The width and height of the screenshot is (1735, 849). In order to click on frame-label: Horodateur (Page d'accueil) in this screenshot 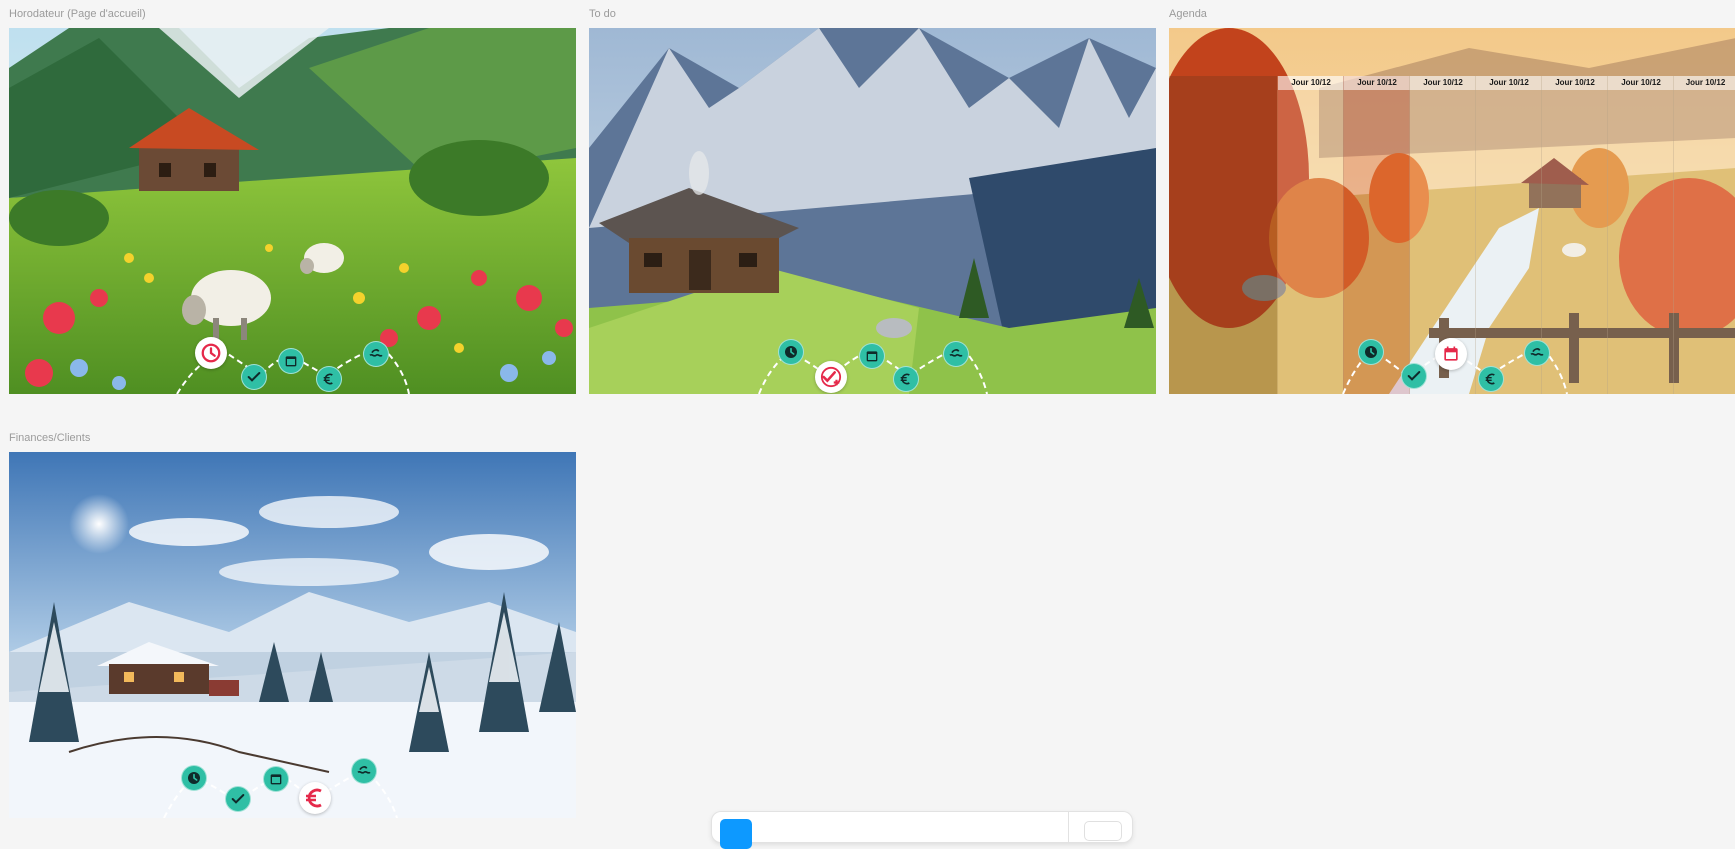, I will do `click(77, 14)`.